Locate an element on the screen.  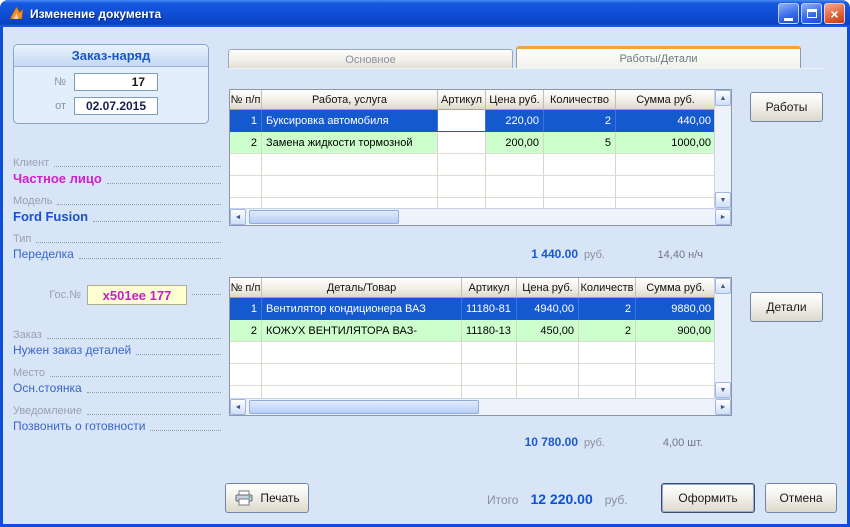
client-value-row: Частное лицо is located at coordinates (117, 178).